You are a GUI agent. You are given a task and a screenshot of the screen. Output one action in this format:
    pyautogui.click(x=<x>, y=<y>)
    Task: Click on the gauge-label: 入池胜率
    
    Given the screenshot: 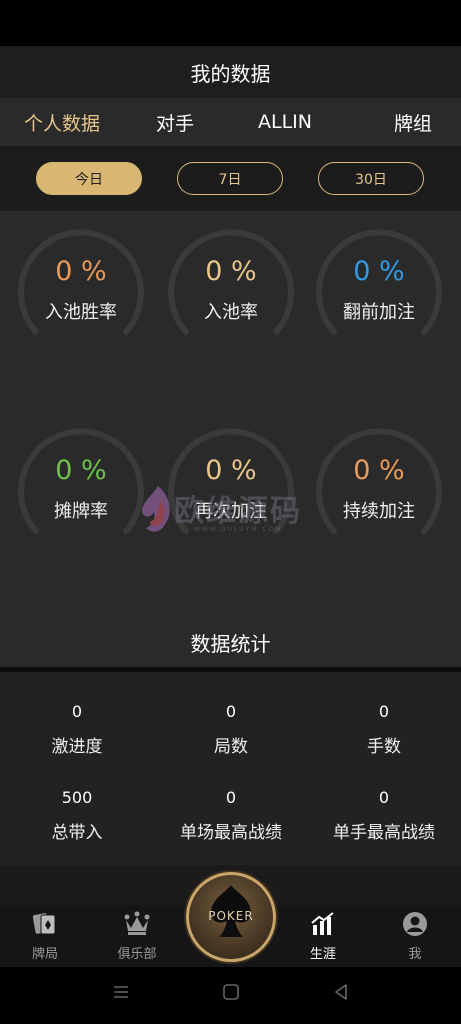 What is the action you would take?
    pyautogui.click(x=81, y=312)
    